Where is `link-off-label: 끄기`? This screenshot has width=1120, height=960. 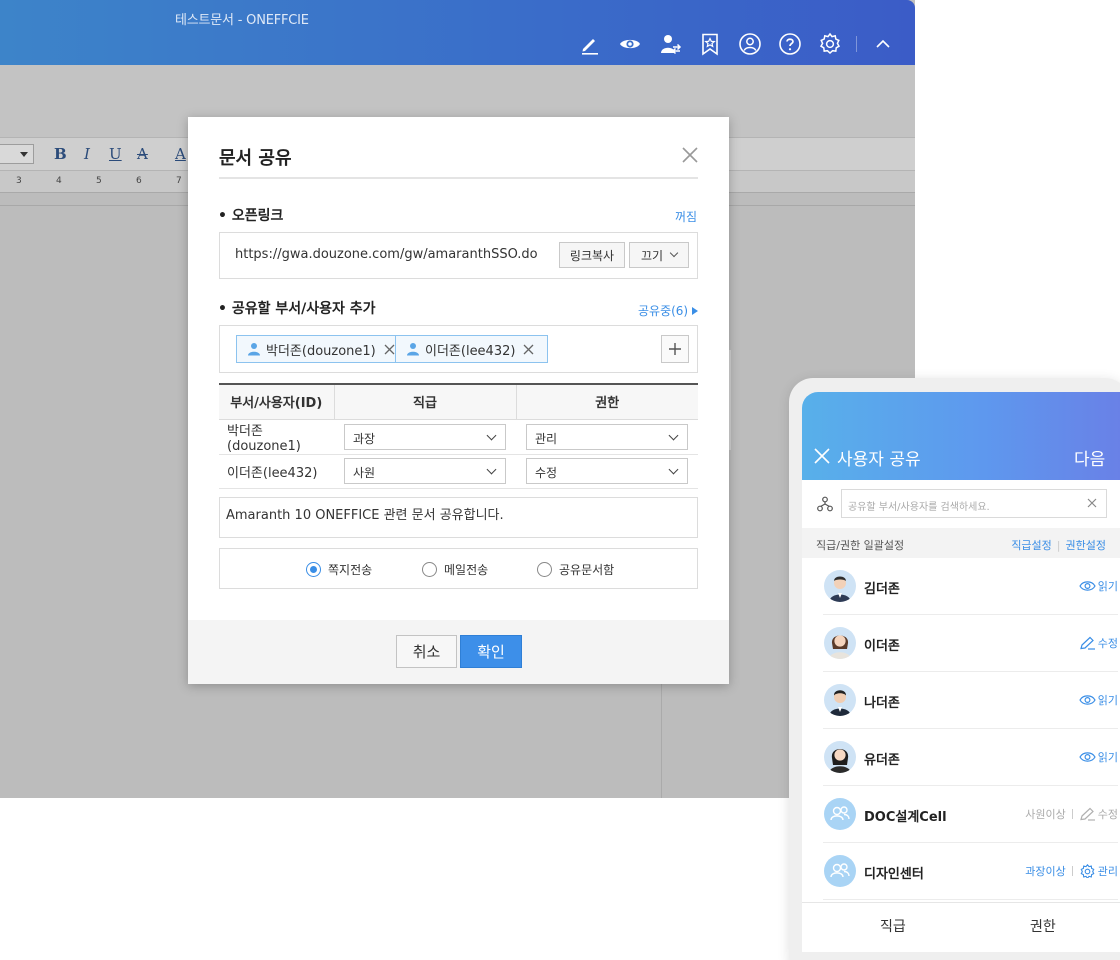 link-off-label: 끄기 is located at coordinates (652, 255).